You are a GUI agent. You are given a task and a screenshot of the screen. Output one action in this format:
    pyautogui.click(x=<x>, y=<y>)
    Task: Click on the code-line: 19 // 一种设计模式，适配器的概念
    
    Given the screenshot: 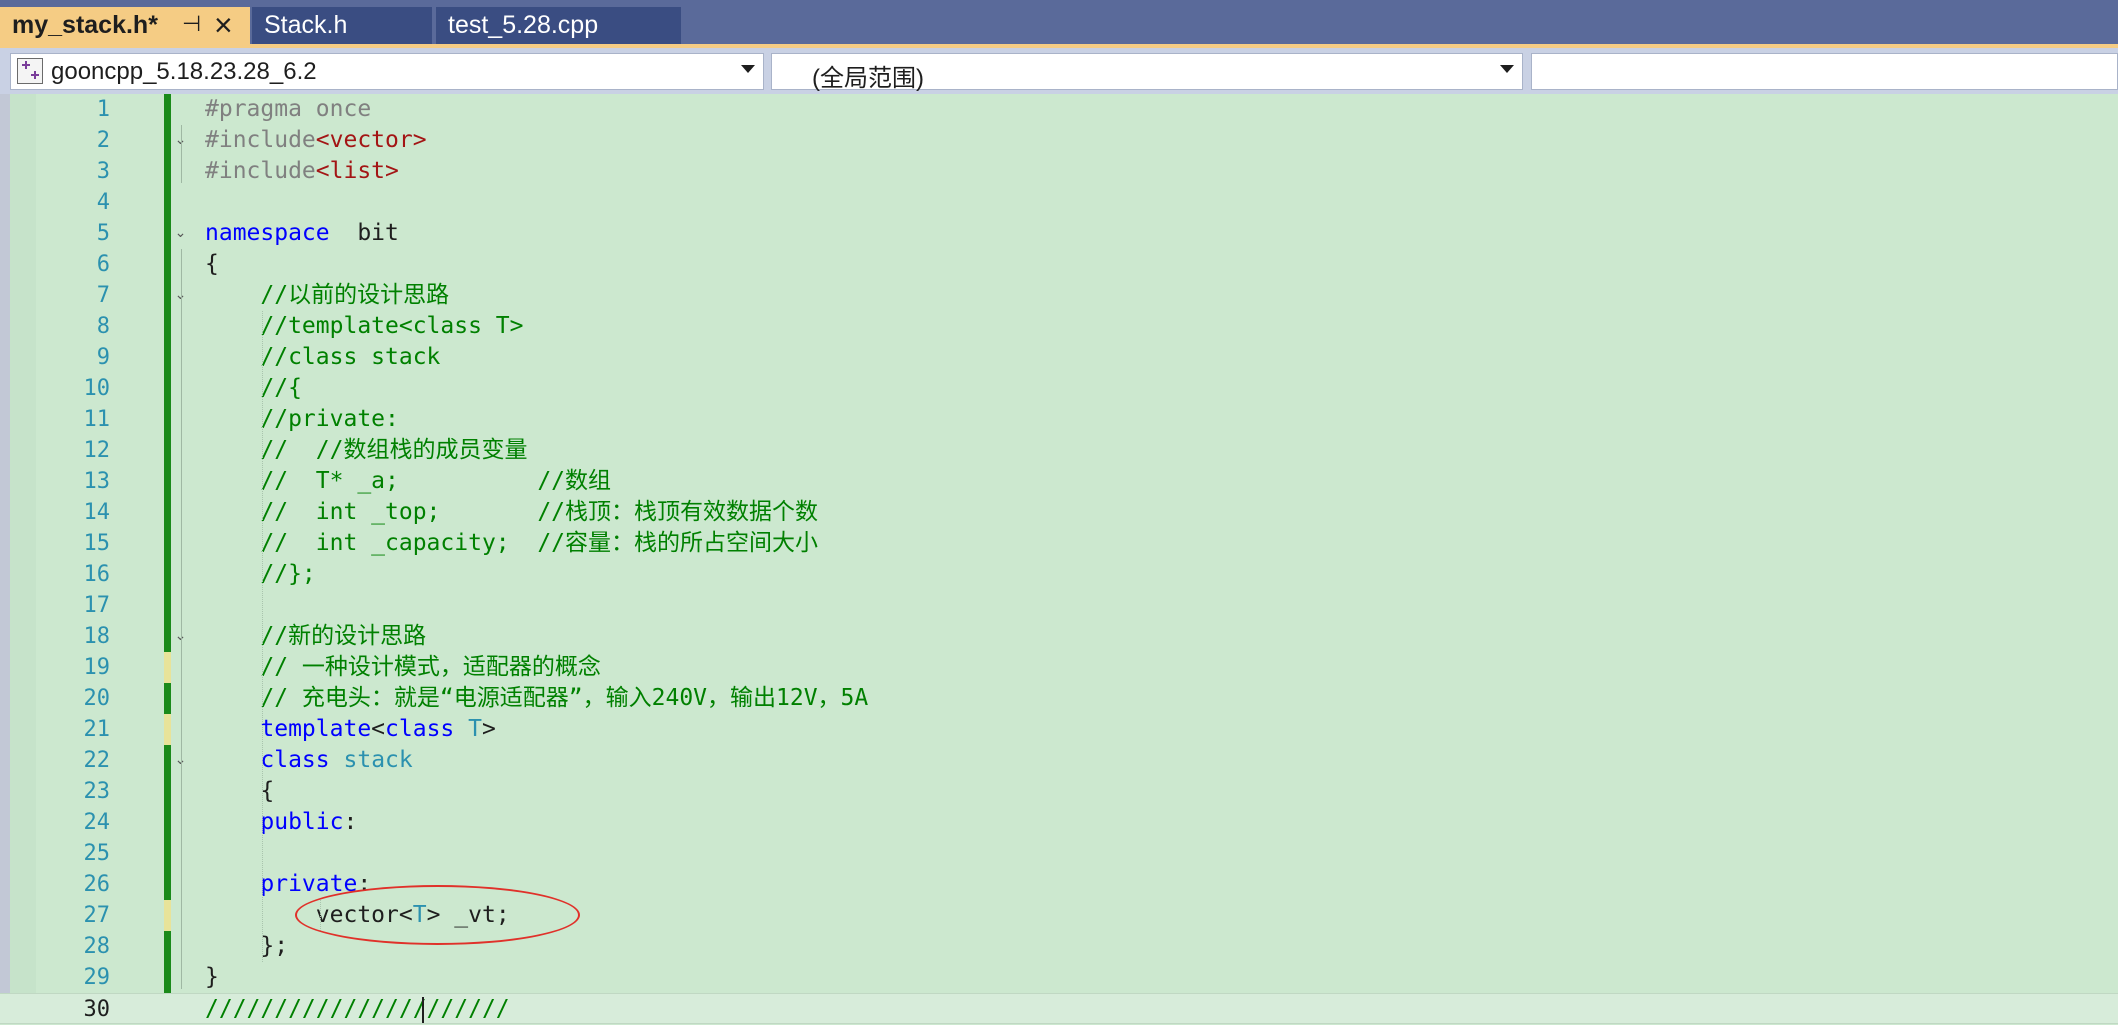 What is the action you would take?
    pyautogui.click(x=1059, y=667)
    